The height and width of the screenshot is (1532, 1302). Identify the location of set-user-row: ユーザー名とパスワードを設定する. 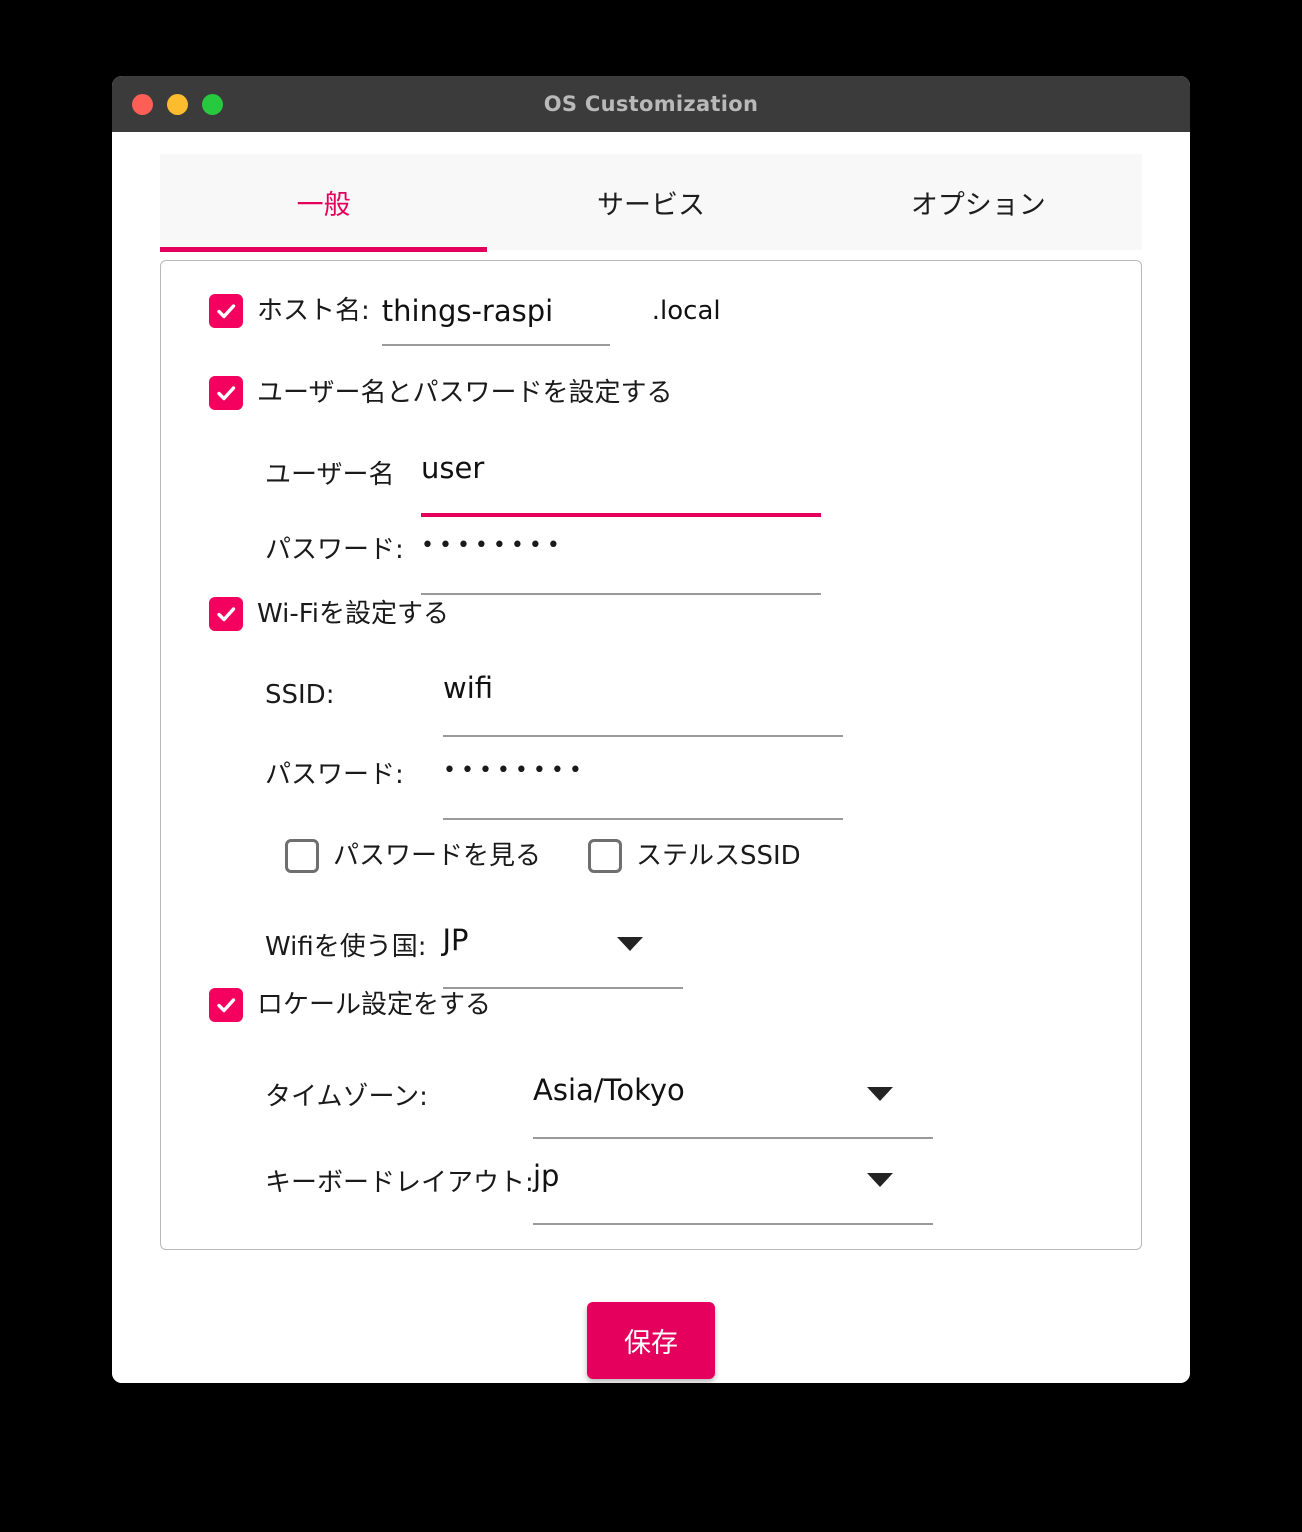
(440, 393).